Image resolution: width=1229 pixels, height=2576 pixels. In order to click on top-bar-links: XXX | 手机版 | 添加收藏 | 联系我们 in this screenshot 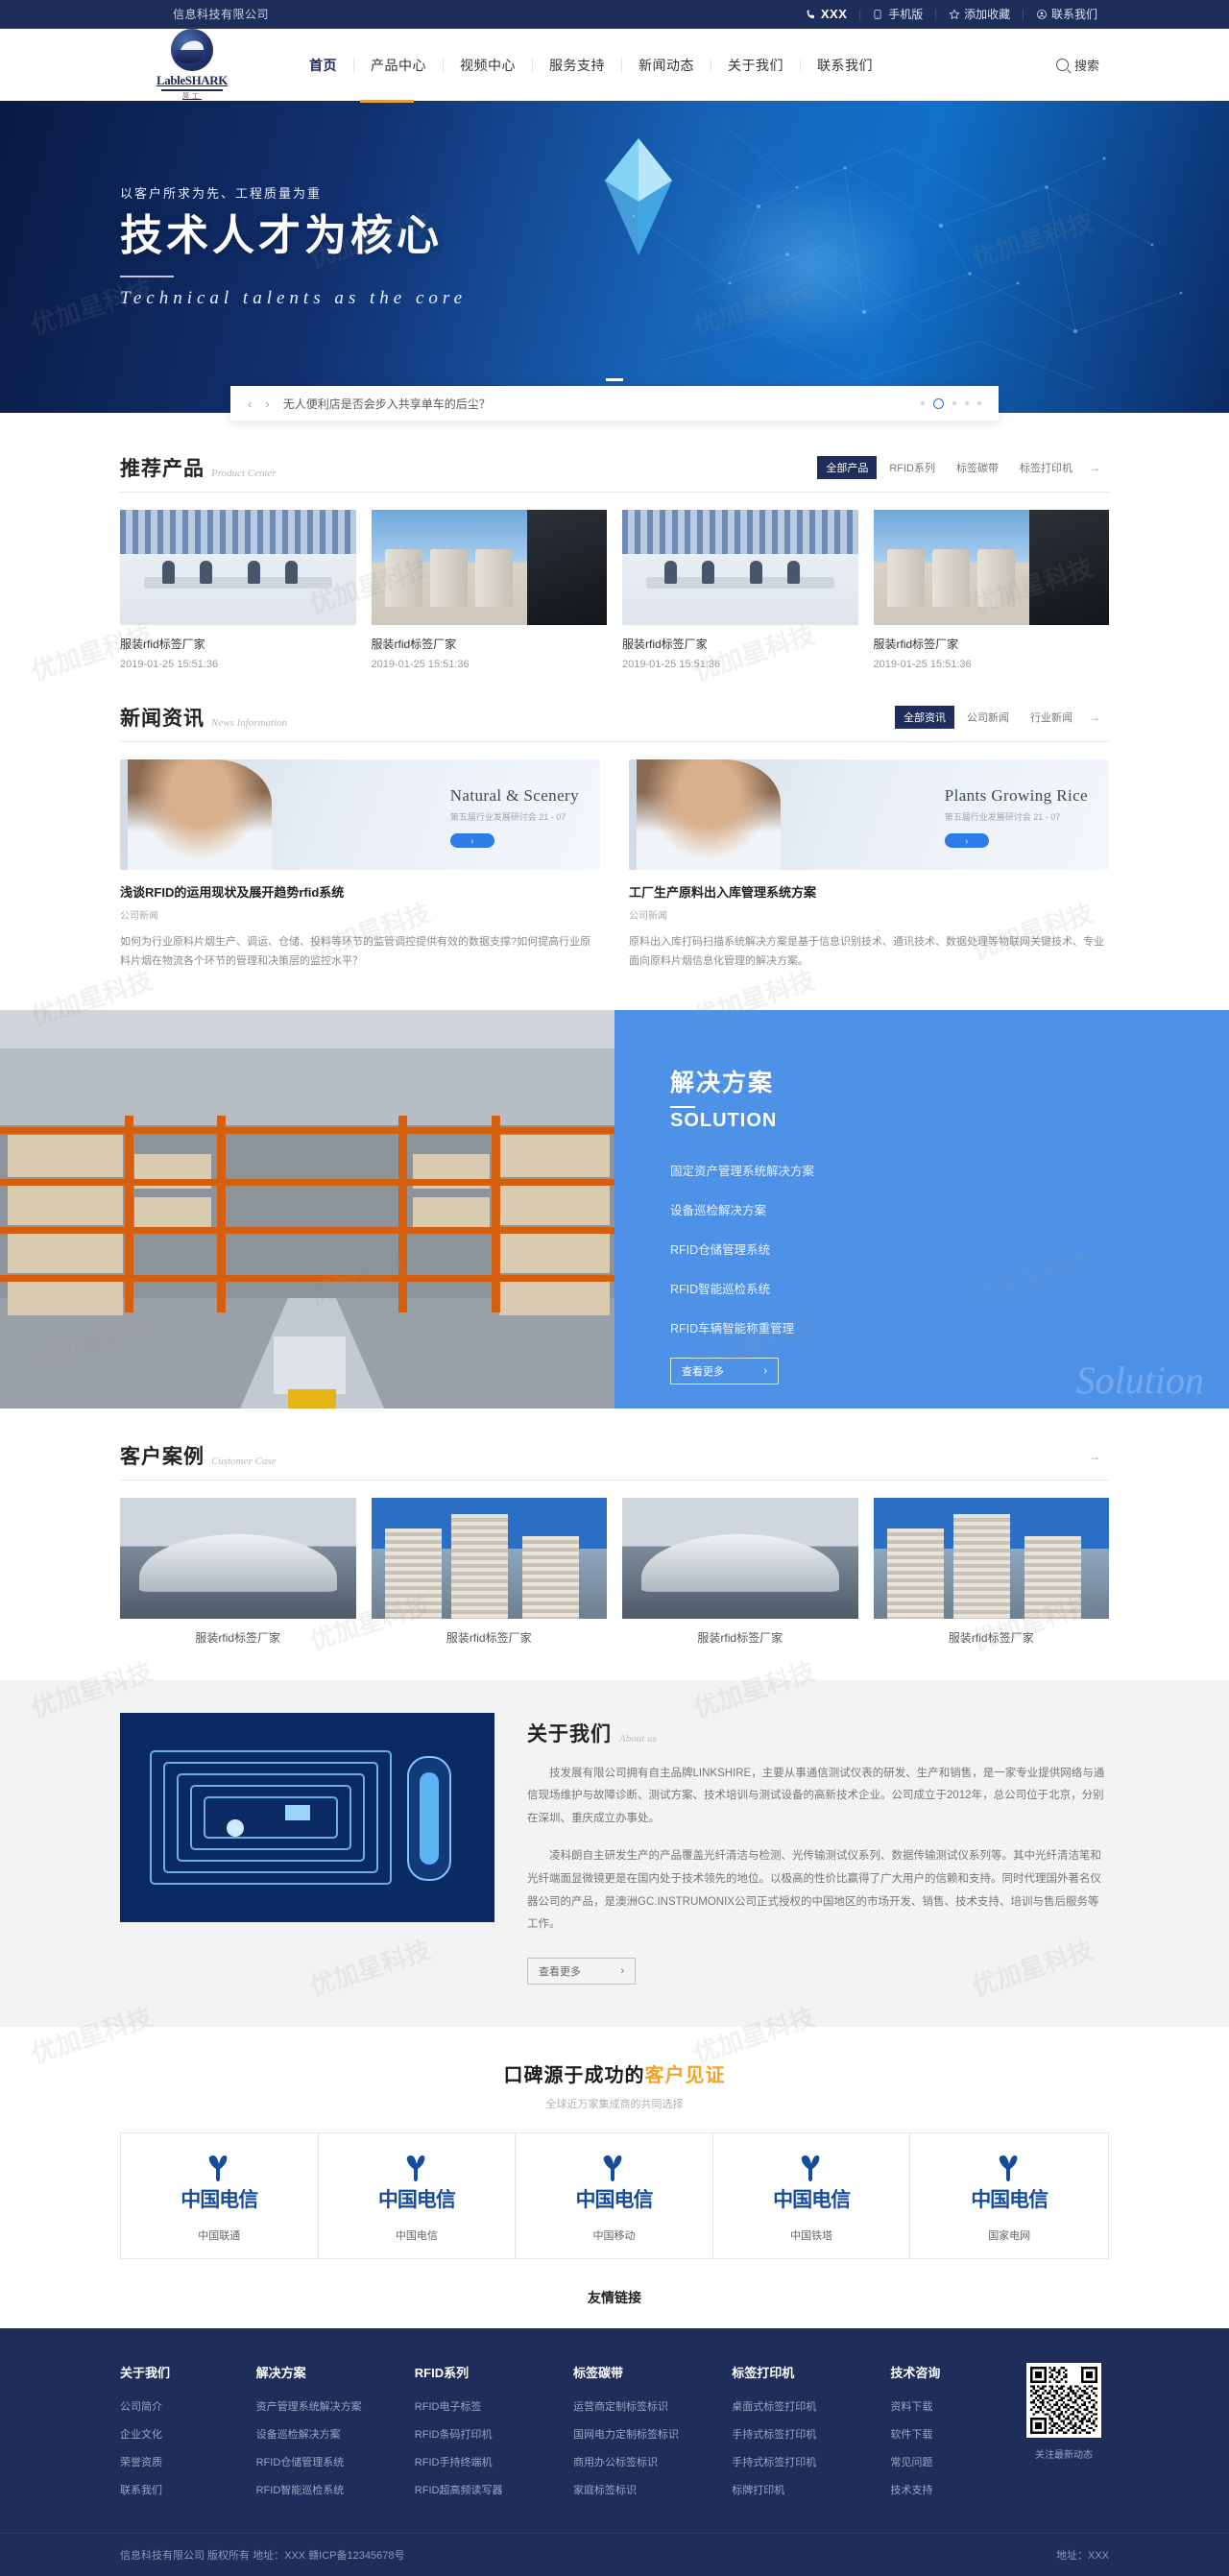, I will do `click(952, 14)`.